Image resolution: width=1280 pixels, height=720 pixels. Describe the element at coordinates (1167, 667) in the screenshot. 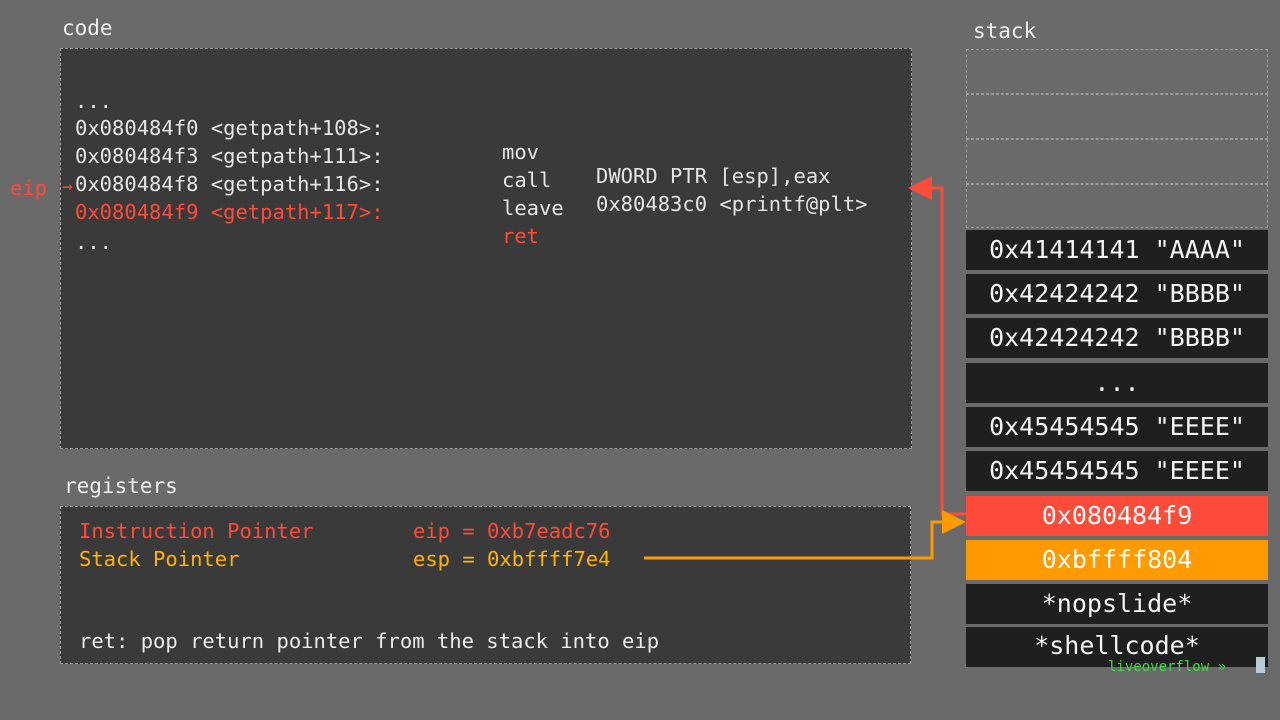

I see `brand-watermark: liveoverflow »` at that location.